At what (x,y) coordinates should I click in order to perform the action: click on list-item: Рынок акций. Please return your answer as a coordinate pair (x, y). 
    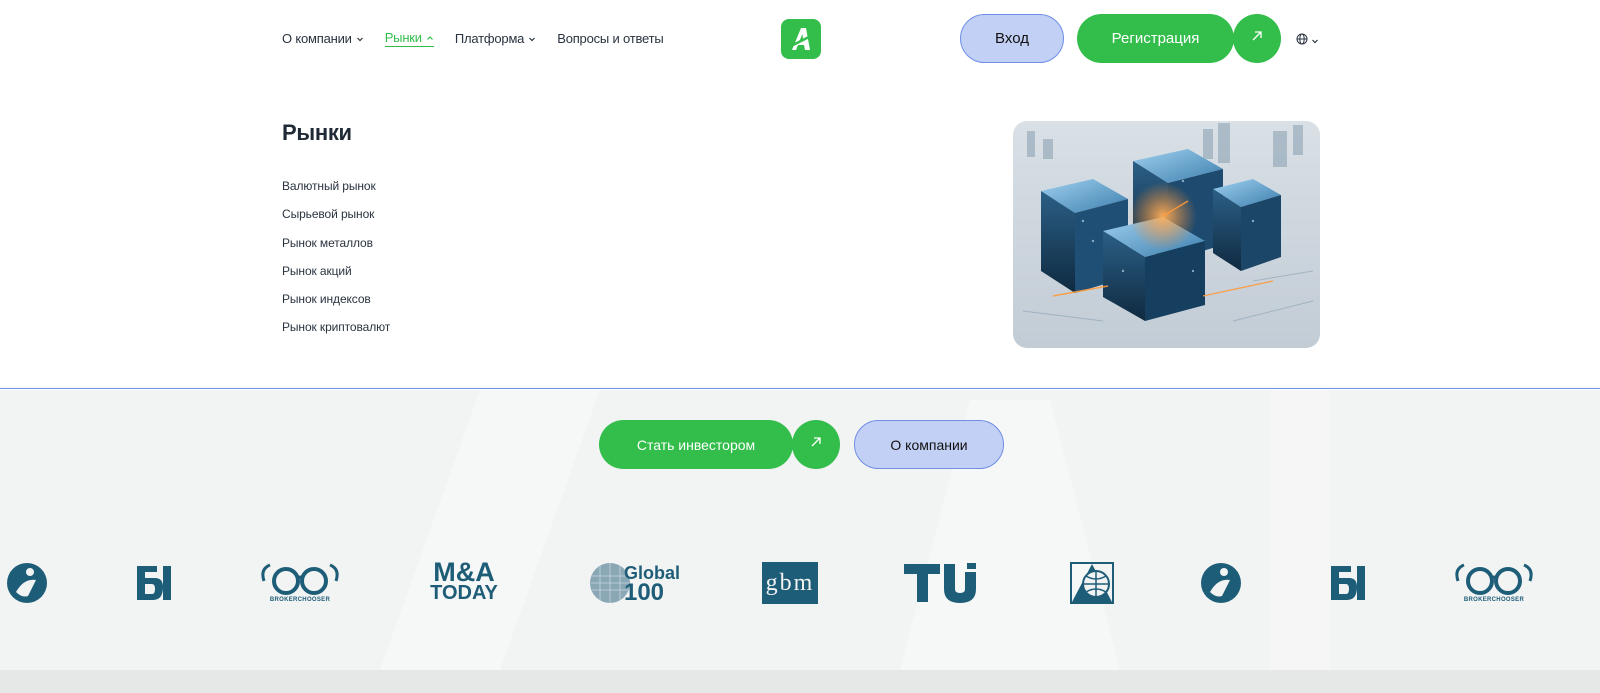
    Looking at the image, I should click on (336, 278).